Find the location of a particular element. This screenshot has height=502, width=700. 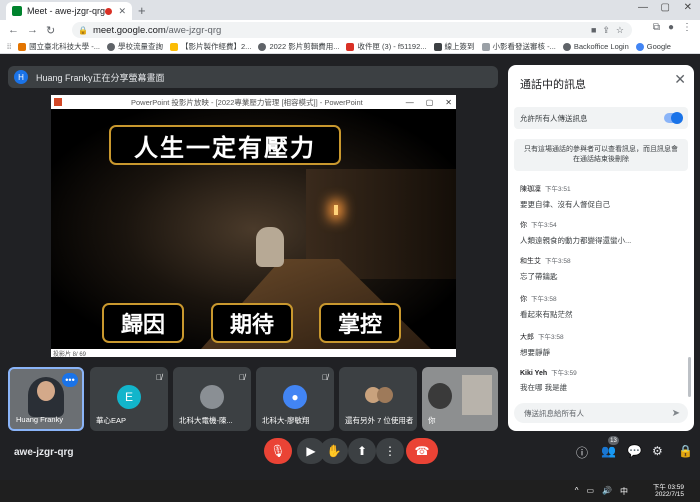

participant-tile-you: 你 is located at coordinates (460, 399).